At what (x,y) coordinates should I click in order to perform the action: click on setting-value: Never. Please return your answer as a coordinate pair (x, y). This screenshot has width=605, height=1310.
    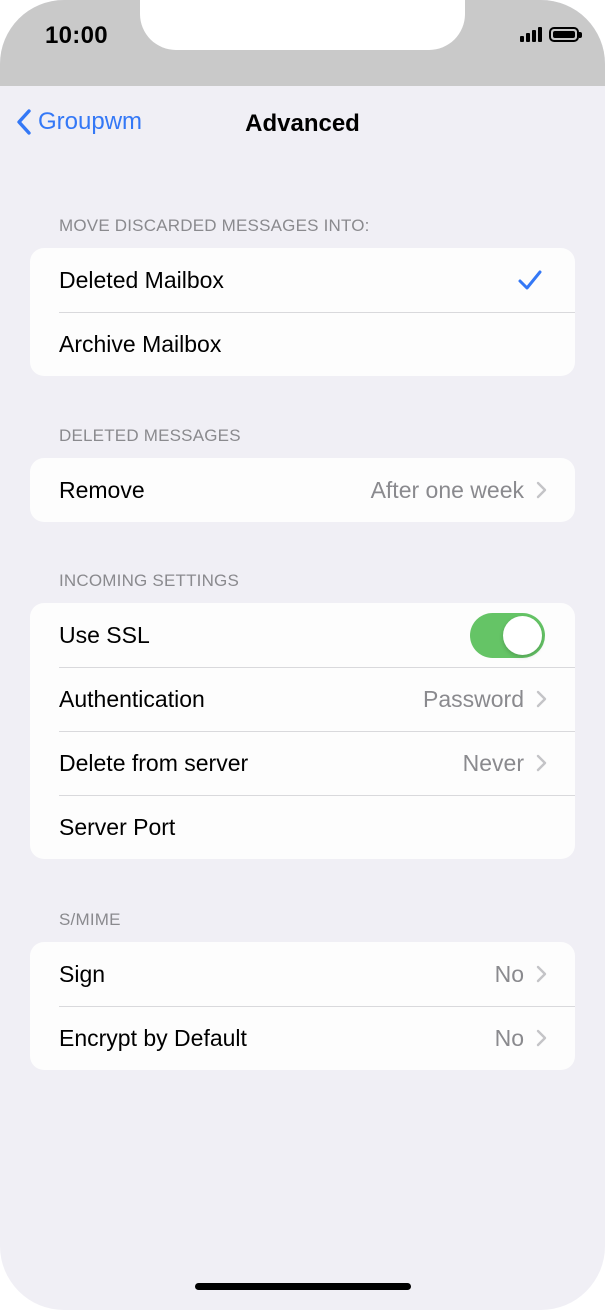
    Looking at the image, I should click on (493, 762).